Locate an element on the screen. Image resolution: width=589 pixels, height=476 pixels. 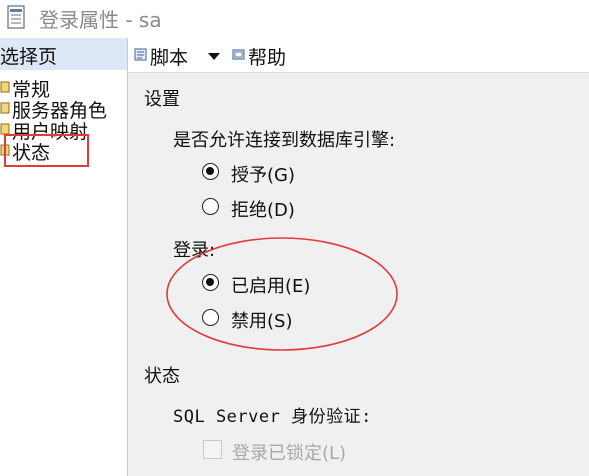
script-icon is located at coordinates (140, 54).